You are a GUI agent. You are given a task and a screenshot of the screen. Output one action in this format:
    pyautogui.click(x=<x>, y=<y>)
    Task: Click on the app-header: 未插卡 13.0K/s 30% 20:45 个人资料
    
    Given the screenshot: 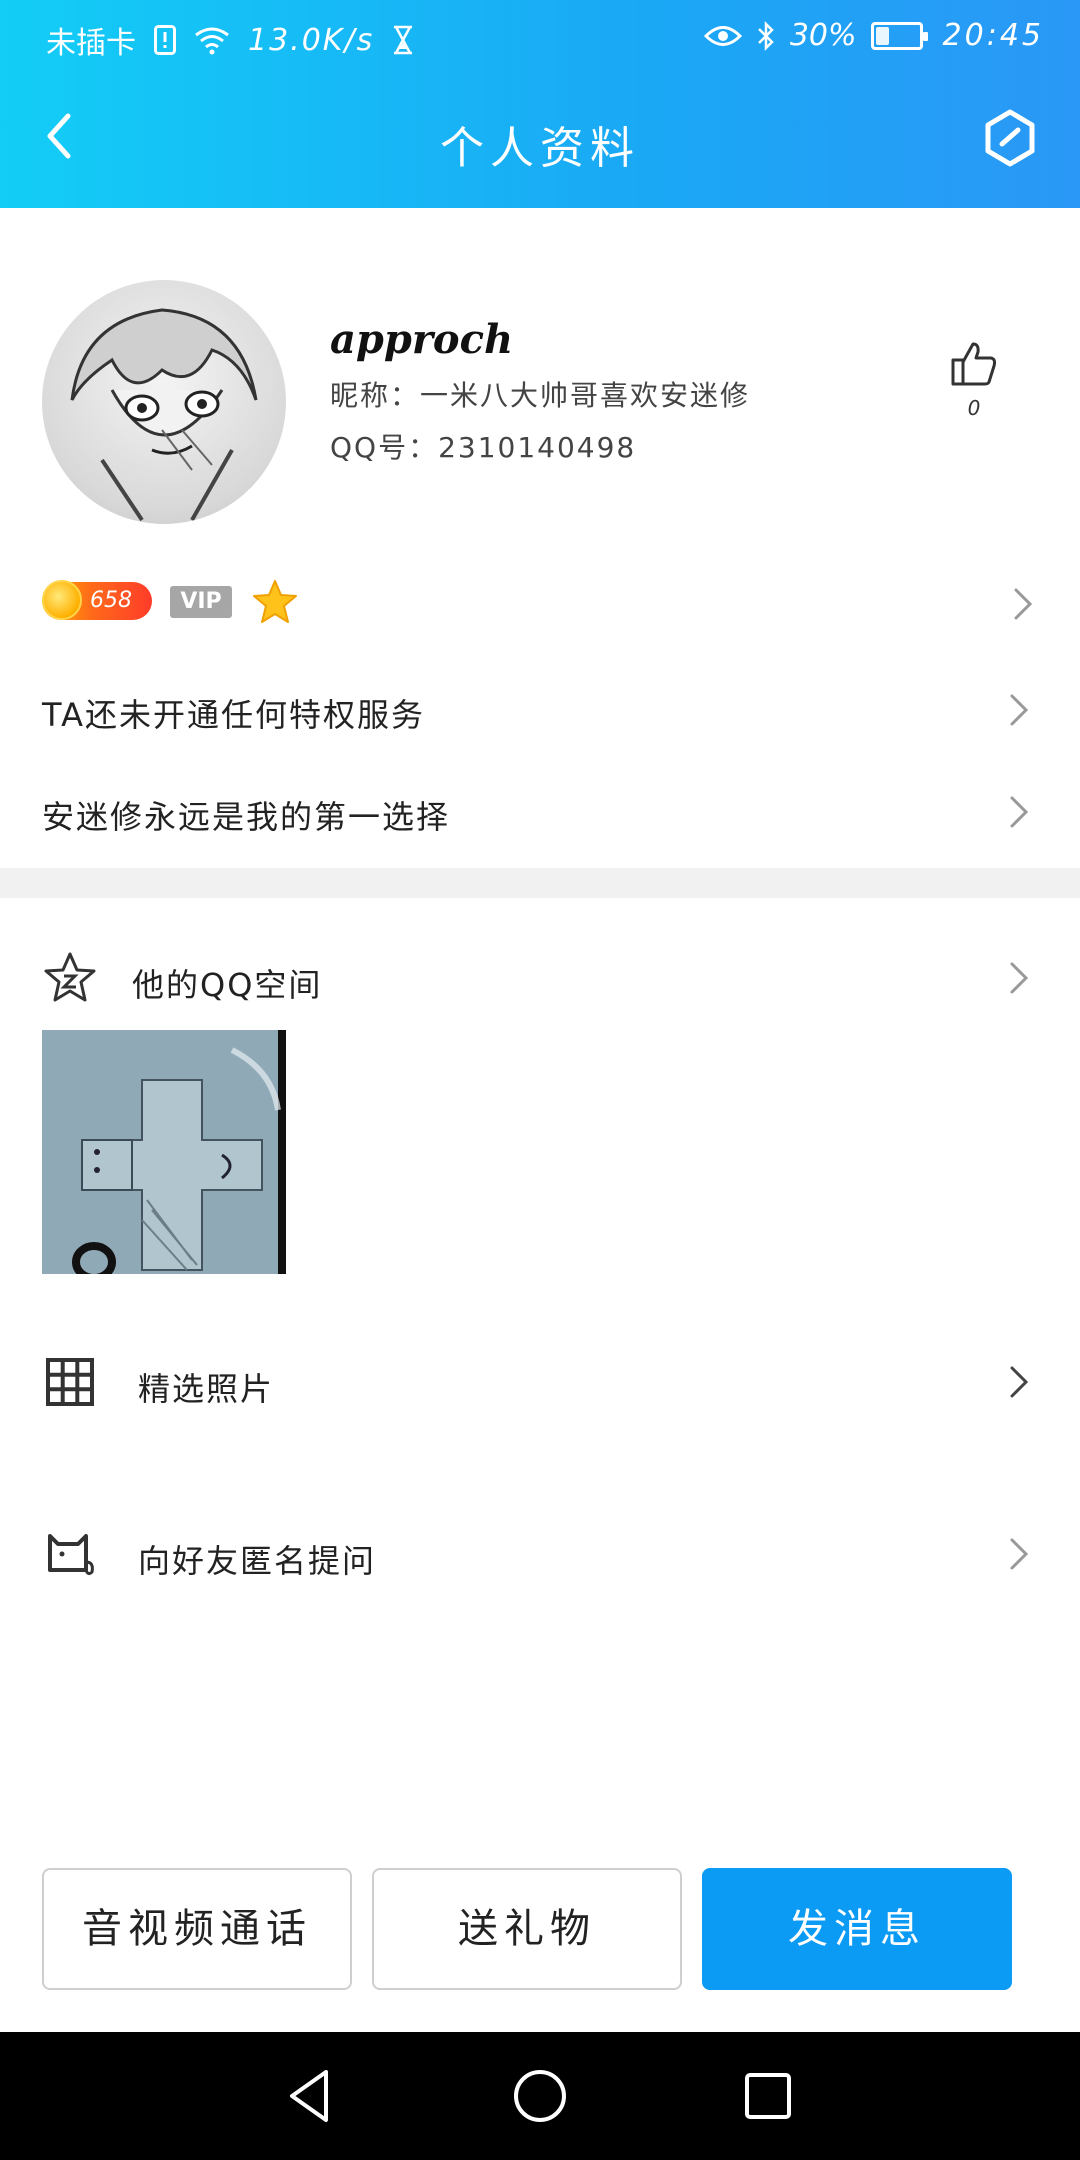 What is the action you would take?
    pyautogui.click(x=540, y=104)
    